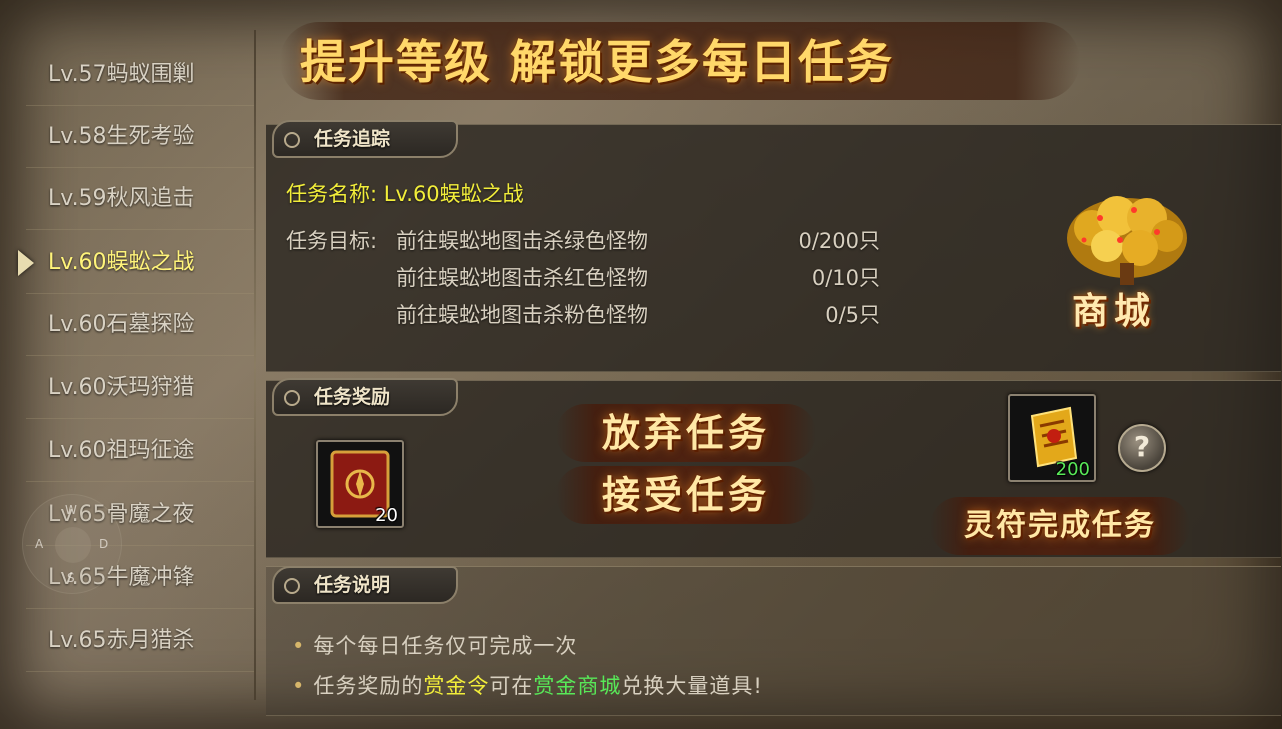  Describe the element at coordinates (686, 495) in the screenshot. I see `accept-task-button: 接受任务` at that location.